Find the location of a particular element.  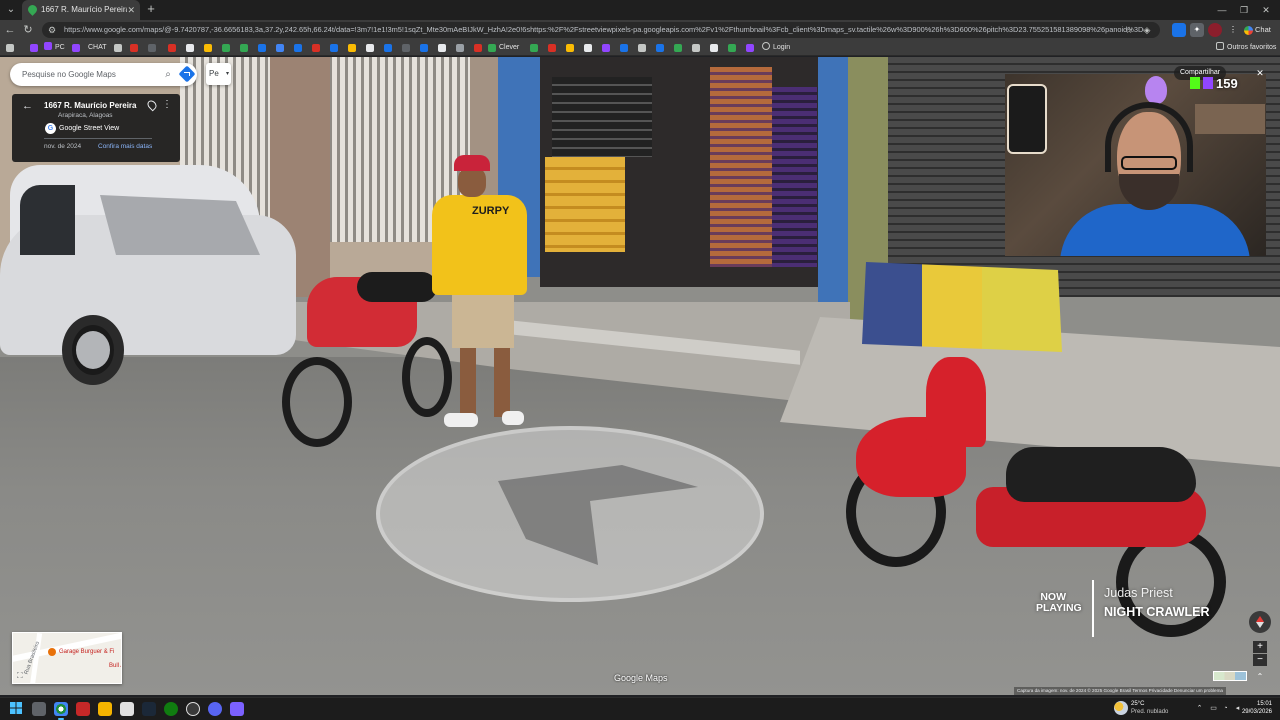

weather-desc: Pred. nublado is located at coordinates (1149, 712).